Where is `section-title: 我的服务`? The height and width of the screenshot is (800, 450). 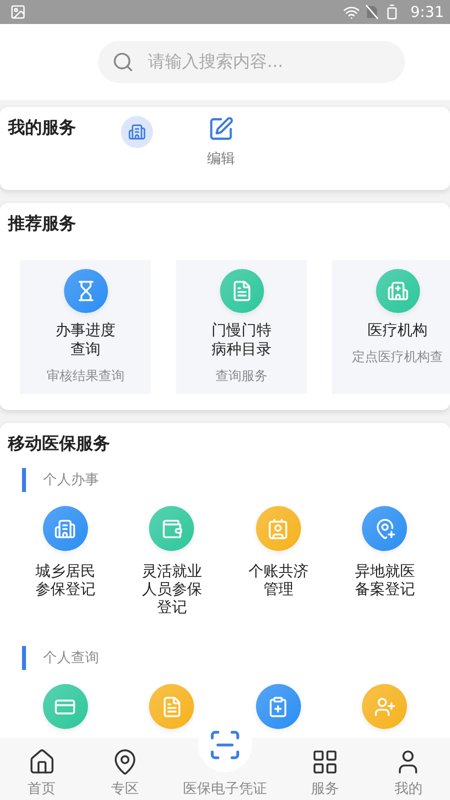 section-title: 我的服务 is located at coordinates (42, 128).